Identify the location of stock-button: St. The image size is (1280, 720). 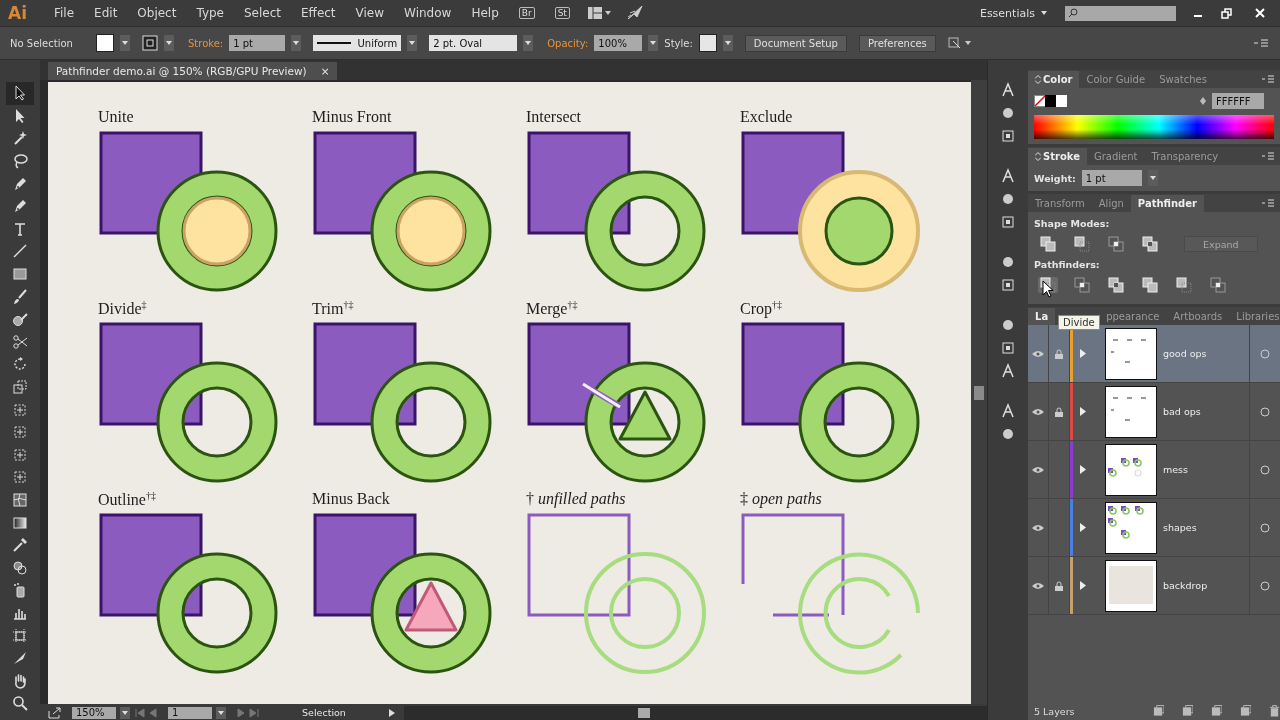
(562, 13).